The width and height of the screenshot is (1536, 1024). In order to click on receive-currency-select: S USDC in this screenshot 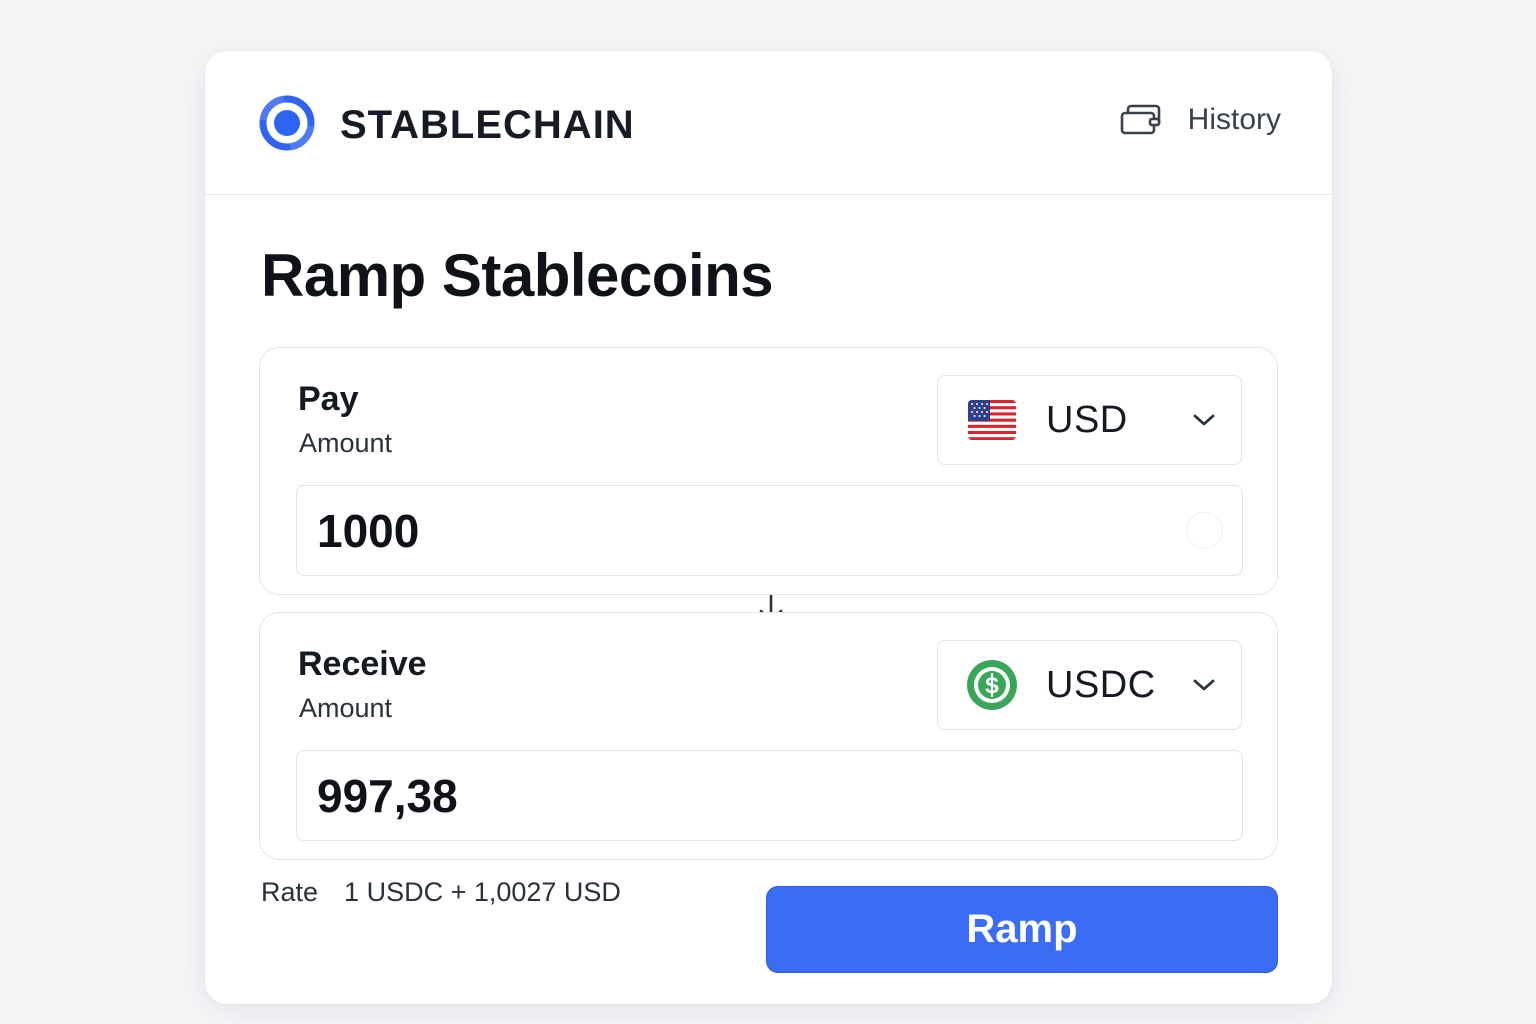, I will do `click(1089, 685)`.